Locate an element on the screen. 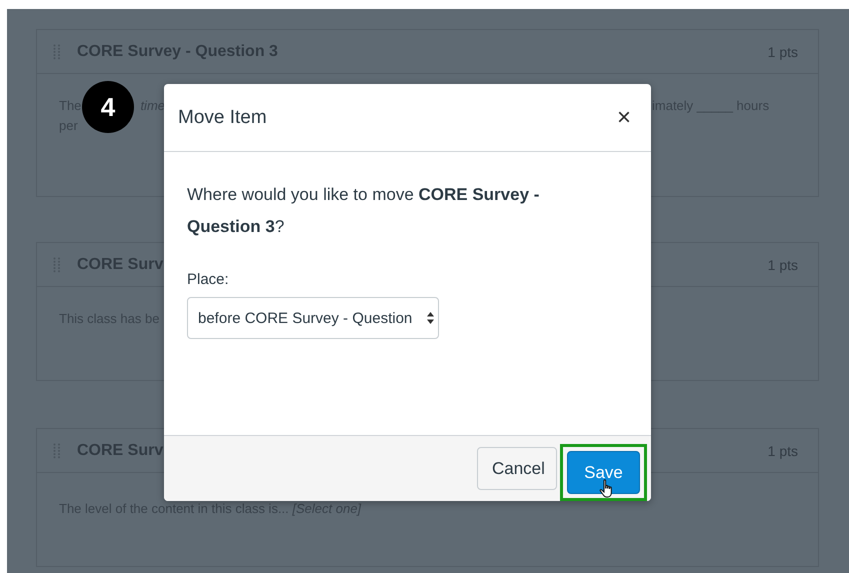  dropdown-arrows-icon is located at coordinates (430, 318).